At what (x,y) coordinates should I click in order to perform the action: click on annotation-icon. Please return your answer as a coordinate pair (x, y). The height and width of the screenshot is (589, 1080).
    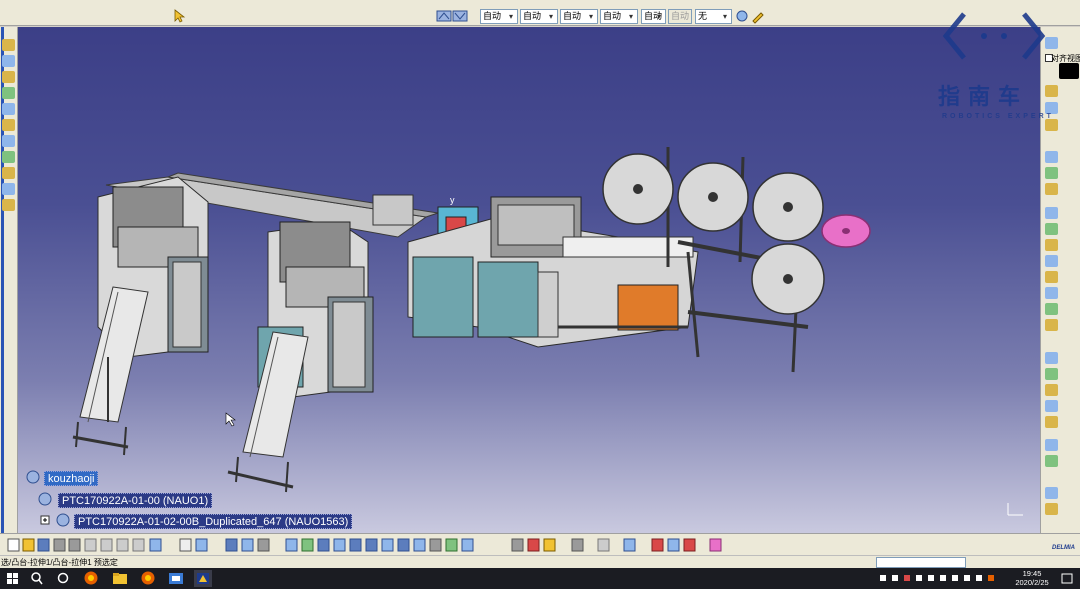
    Looking at the image, I should click on (1051, 374).